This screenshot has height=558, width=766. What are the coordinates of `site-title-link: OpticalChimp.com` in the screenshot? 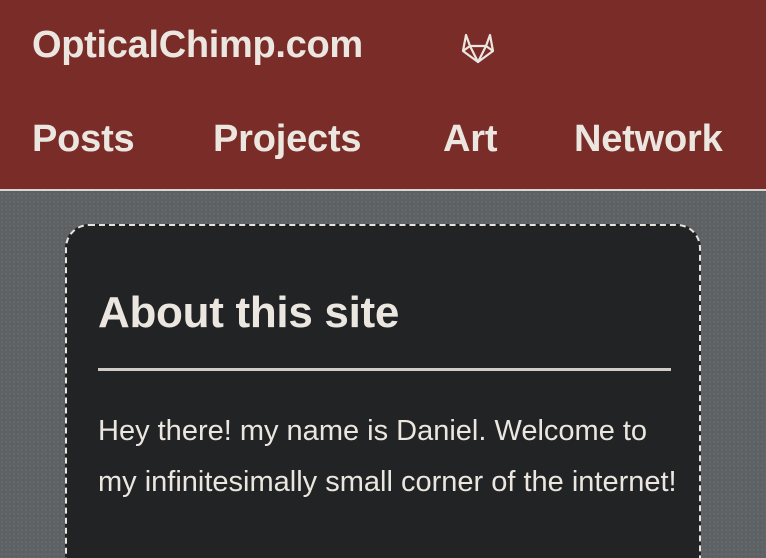 It's located at (197, 45).